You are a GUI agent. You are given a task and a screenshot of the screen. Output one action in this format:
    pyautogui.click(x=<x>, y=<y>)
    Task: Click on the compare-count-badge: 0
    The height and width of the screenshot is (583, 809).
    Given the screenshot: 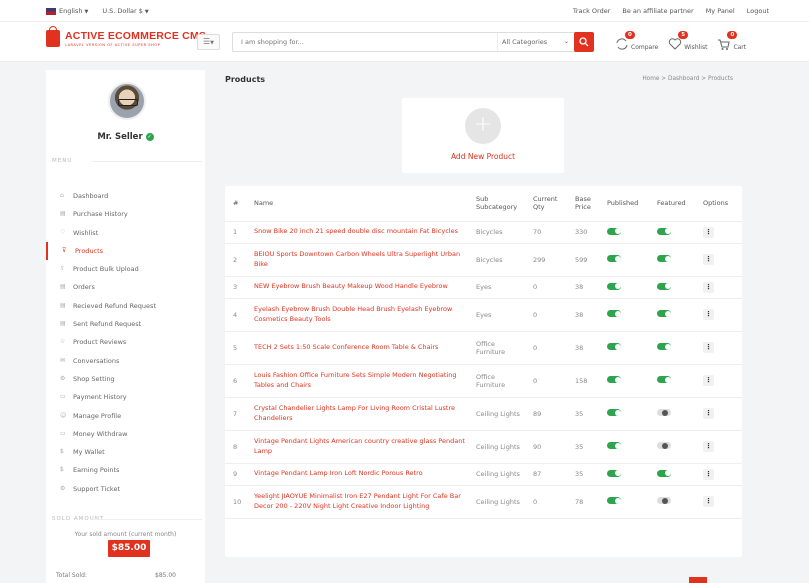 What is the action you would take?
    pyautogui.click(x=630, y=35)
    